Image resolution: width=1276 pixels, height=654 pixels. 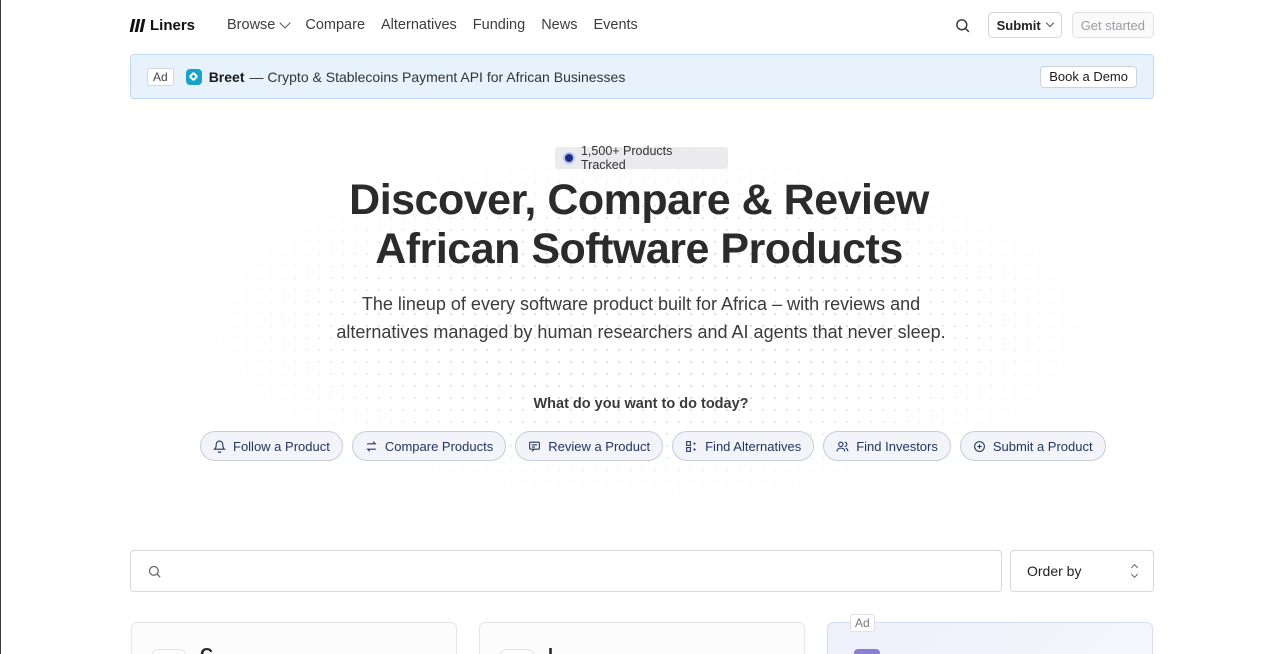 I want to click on order-by-select: Order by, so click(x=1082, y=571).